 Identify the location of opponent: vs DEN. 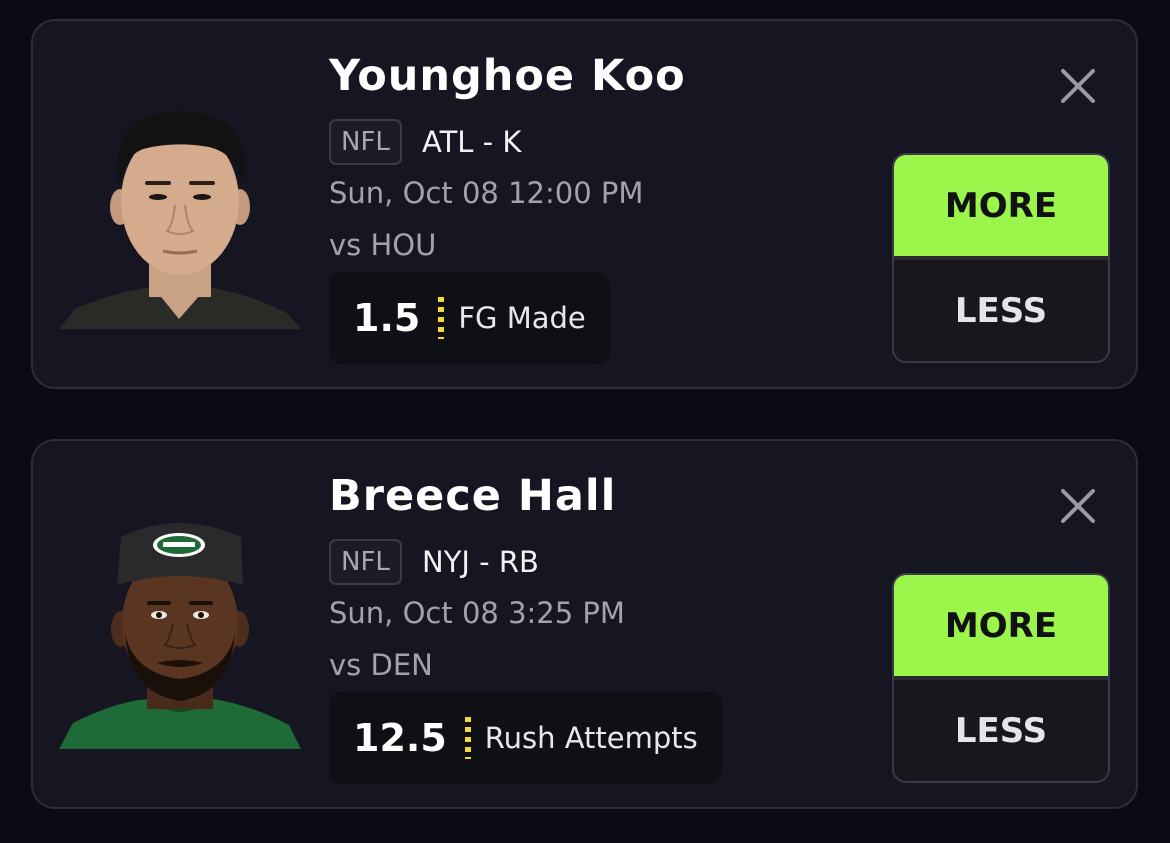
(381, 665).